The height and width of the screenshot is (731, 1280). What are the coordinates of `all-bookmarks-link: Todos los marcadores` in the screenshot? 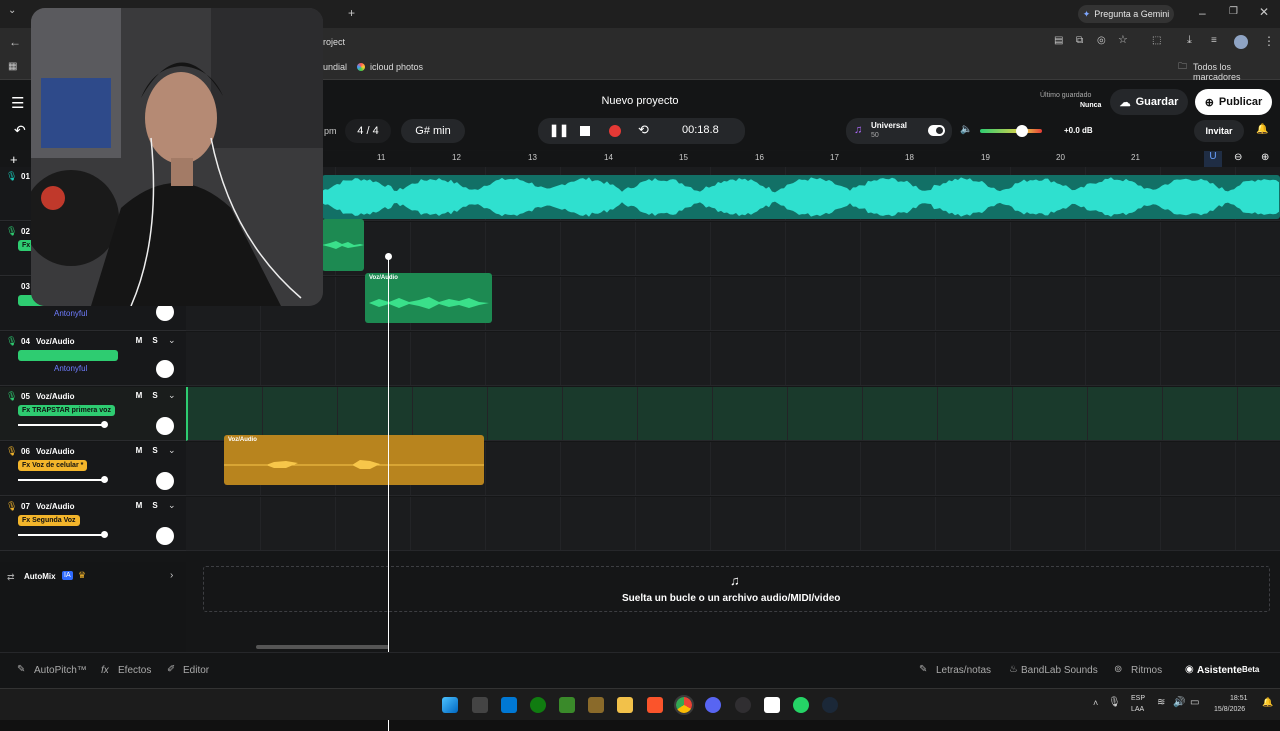 It's located at (1236, 72).